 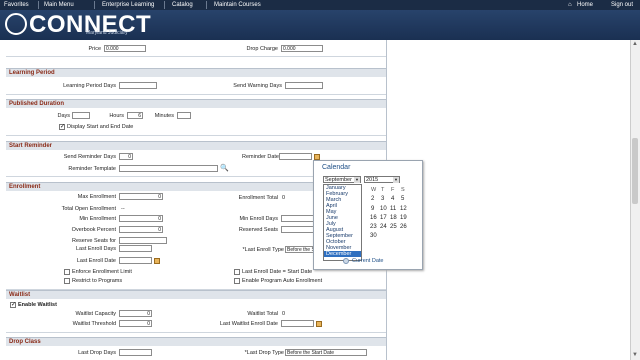 What do you see at coordinates (135, 248) in the screenshot?
I see `last-enroll-days-field` at bounding box center [135, 248].